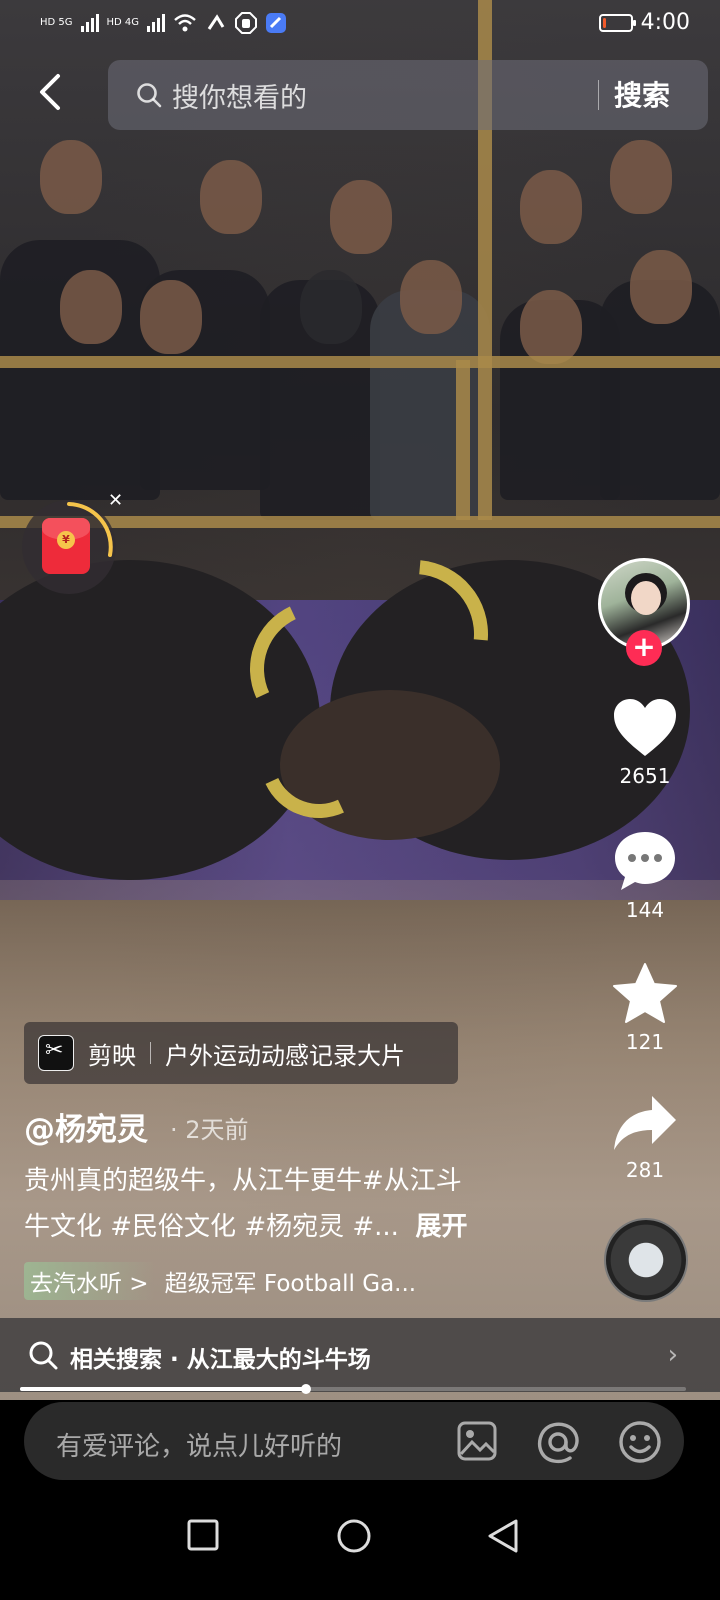 The width and height of the screenshot is (720, 1600). What do you see at coordinates (645, 727) in the screenshot?
I see `heart-icon` at bounding box center [645, 727].